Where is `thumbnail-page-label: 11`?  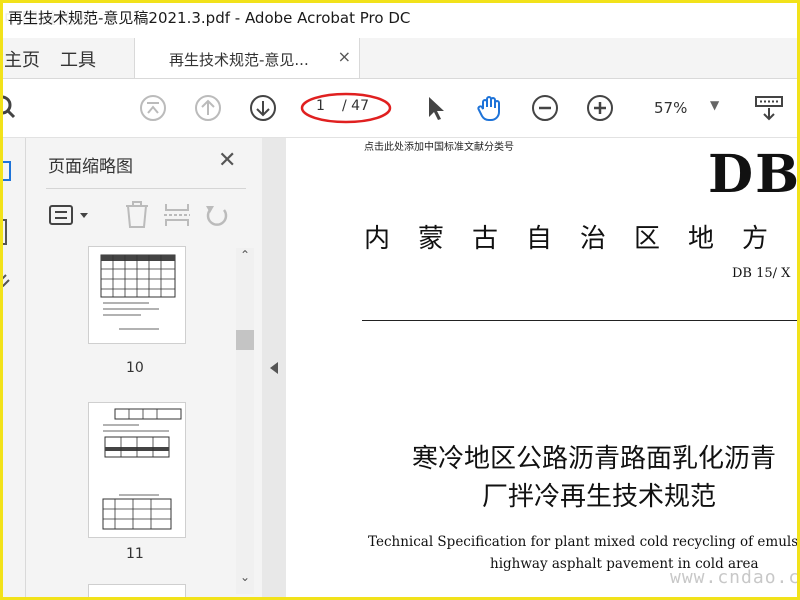 thumbnail-page-label: 11 is located at coordinates (135, 554).